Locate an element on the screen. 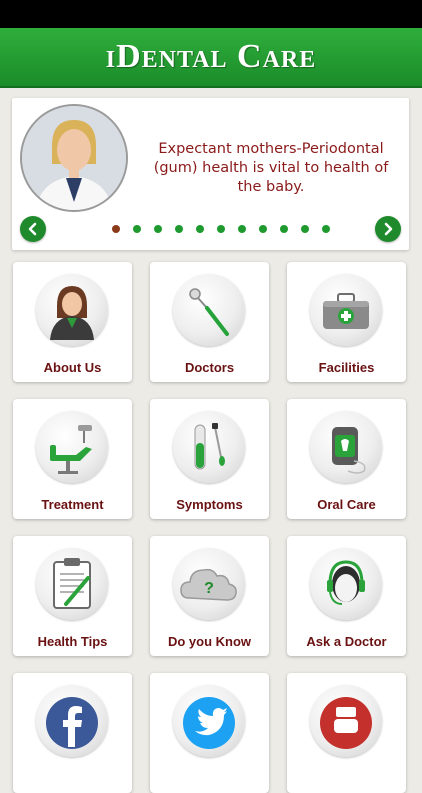 This screenshot has height=793, width=422. doctor-avatar is located at coordinates (74, 158).